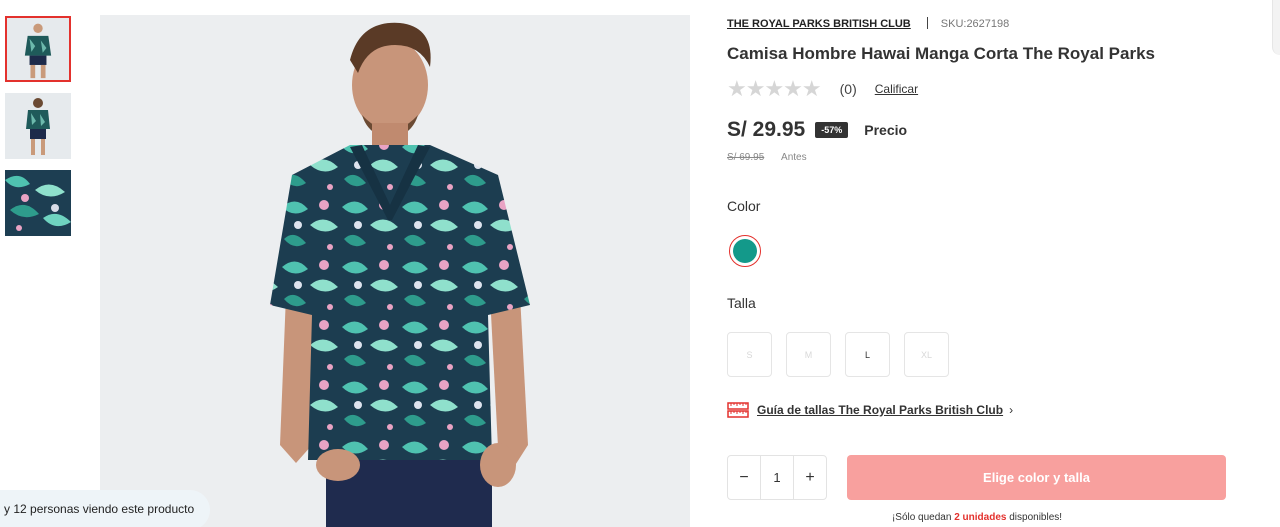 The image size is (1280, 527). Describe the element at coordinates (926, 354) in the screenshot. I see `size-option-xl: XL` at that location.